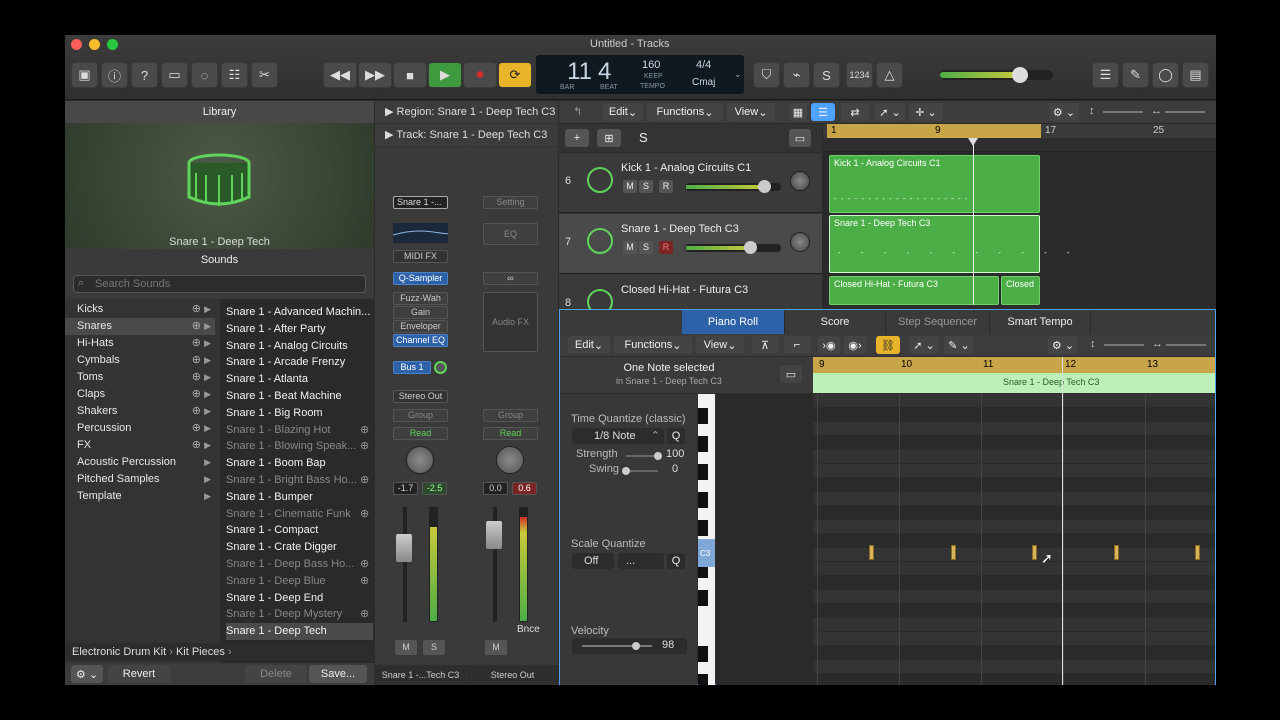 The height and width of the screenshot is (720, 1280). What do you see at coordinates (797, 345) in the screenshot?
I see `mode-icon: ⌐` at bounding box center [797, 345].